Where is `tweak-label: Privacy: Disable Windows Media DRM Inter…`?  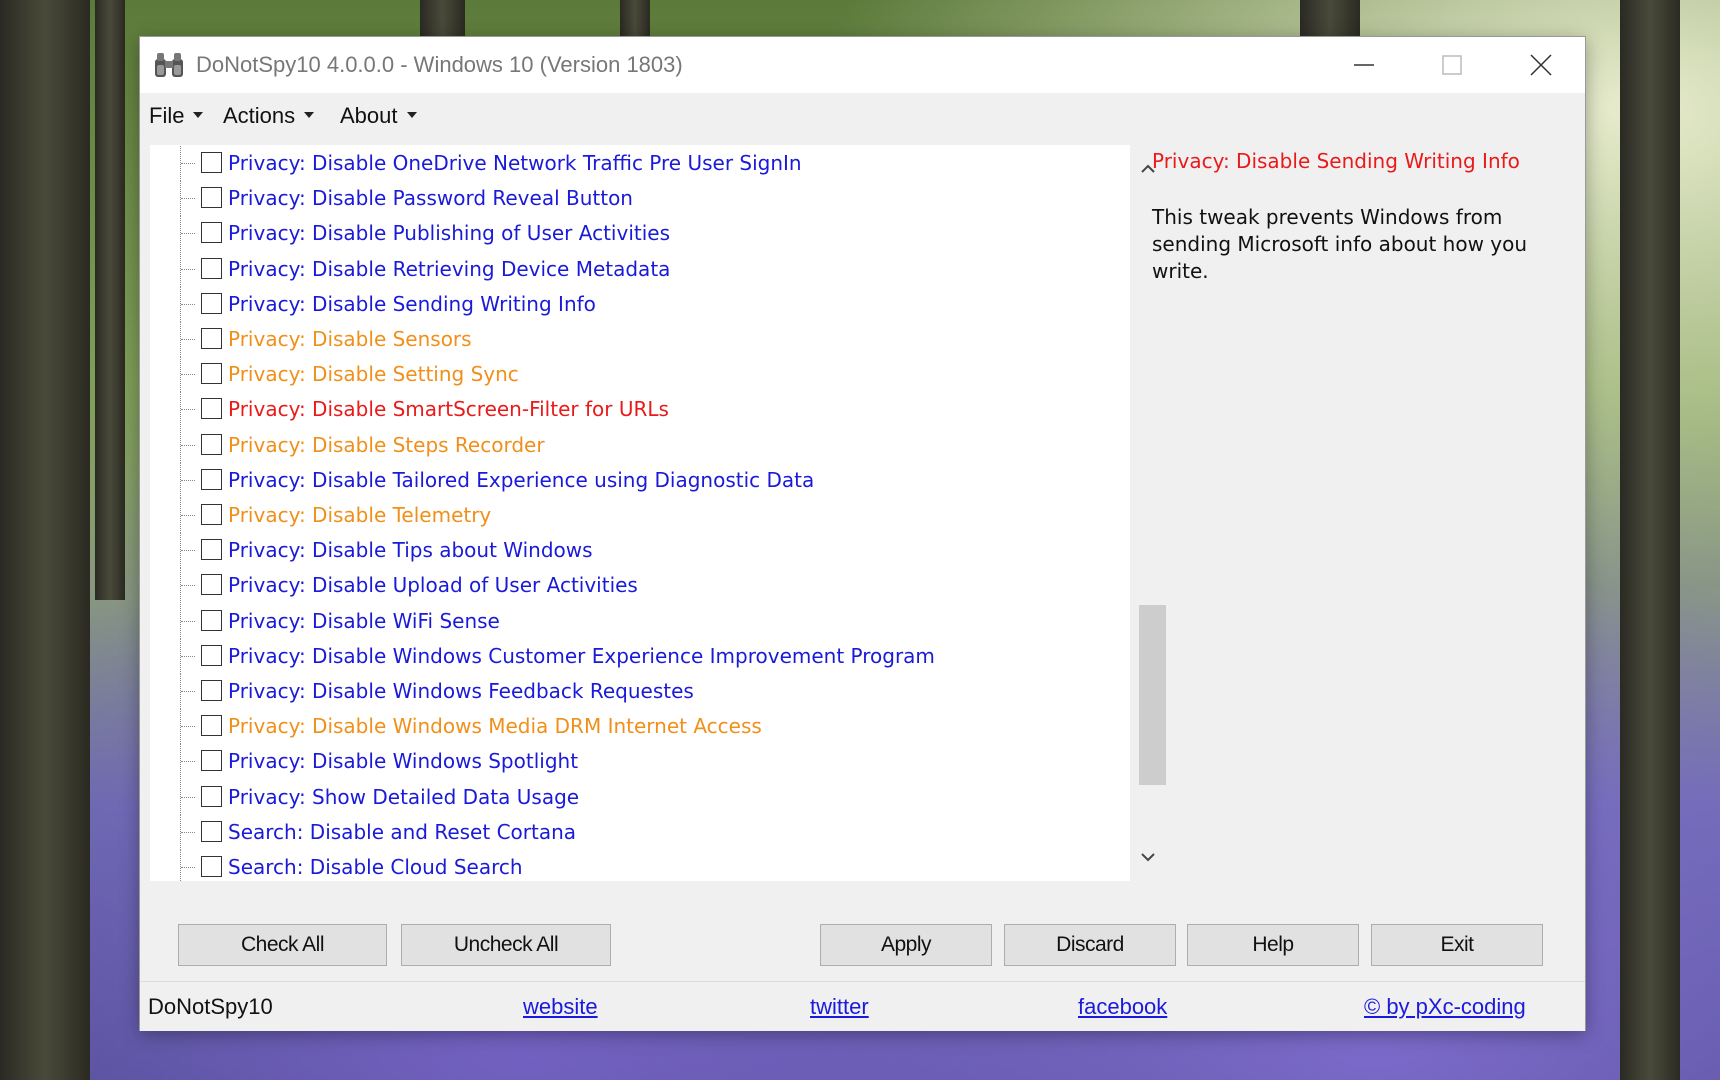 tweak-label: Privacy: Disable Windows Media DRM Inter… is located at coordinates (495, 726).